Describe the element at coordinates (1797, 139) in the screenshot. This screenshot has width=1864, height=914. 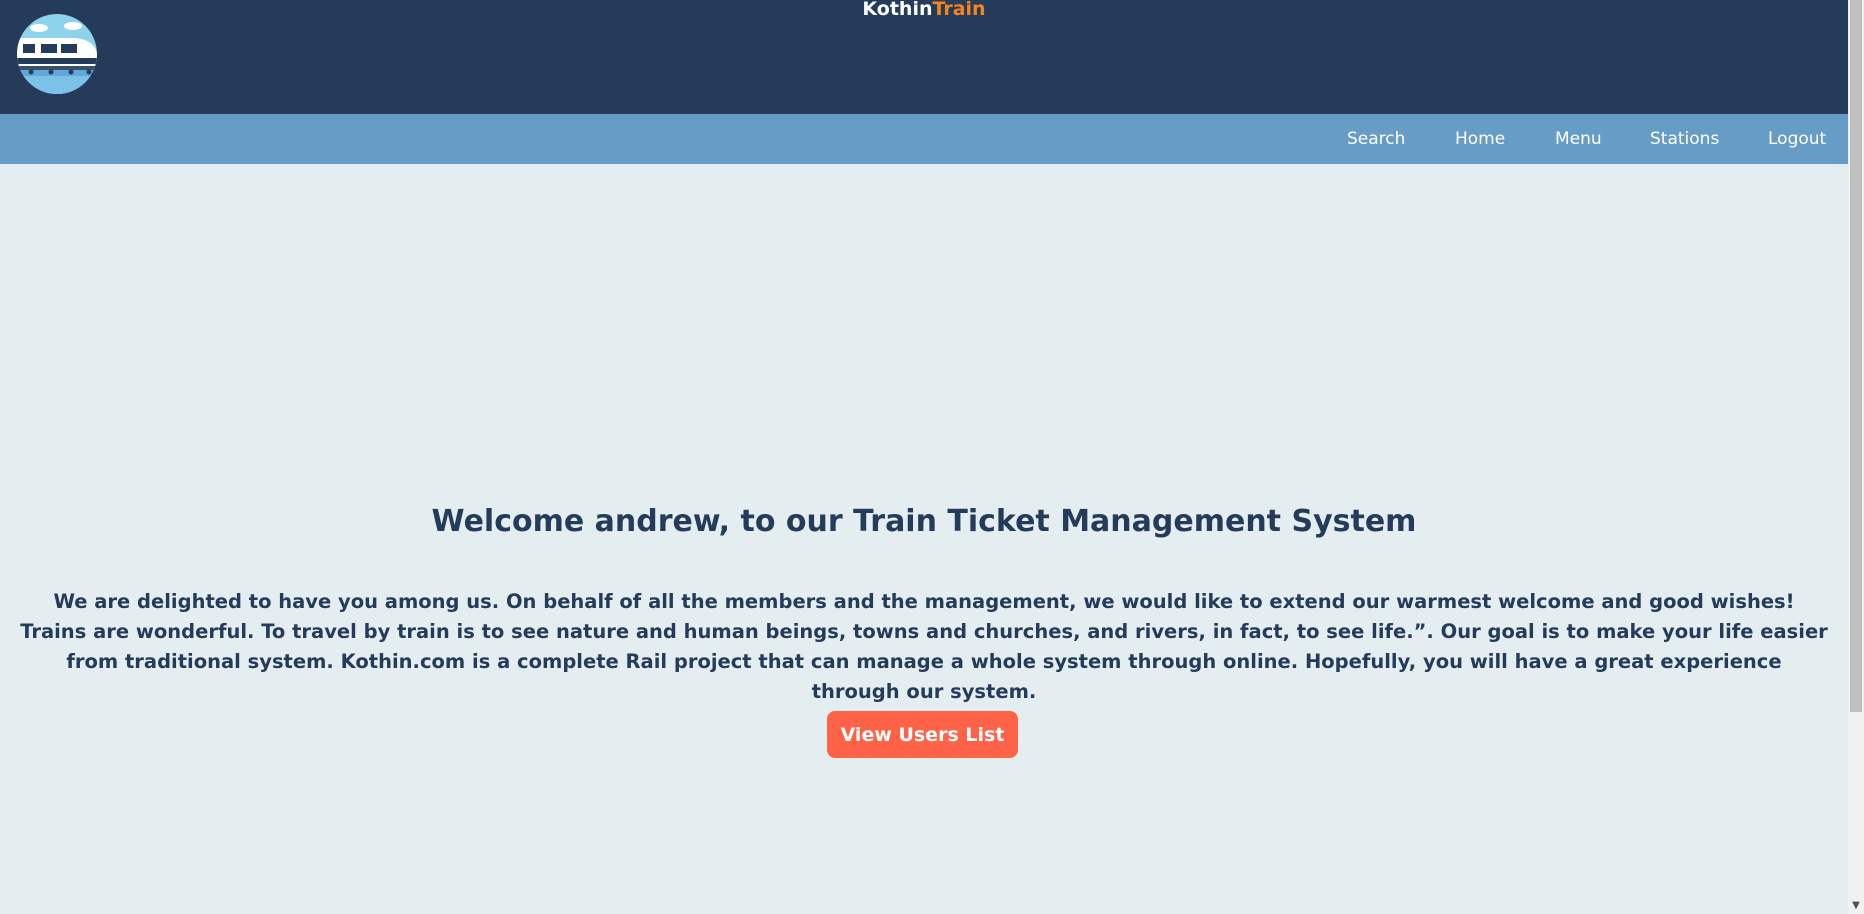
I see `nav-item-logout: Logout` at that location.